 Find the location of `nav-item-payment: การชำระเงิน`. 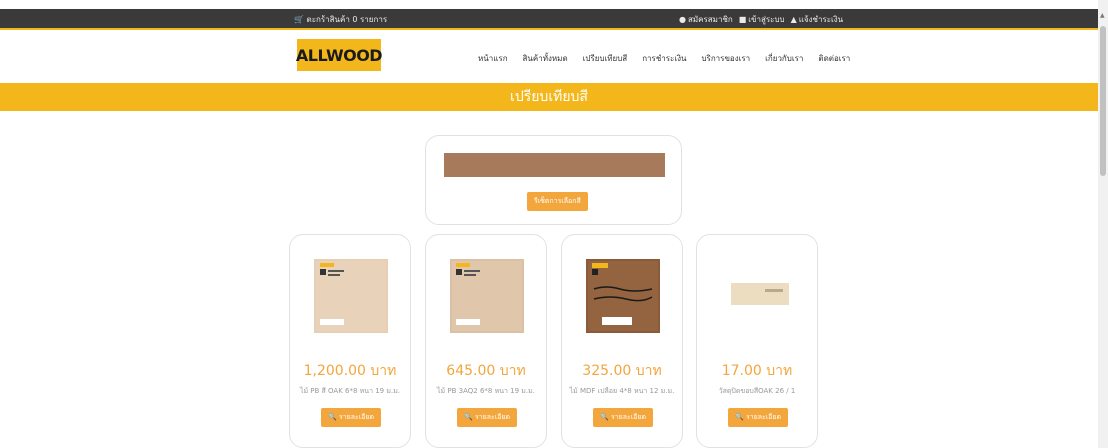

nav-item-payment: การชำระเงิน is located at coordinates (664, 58).